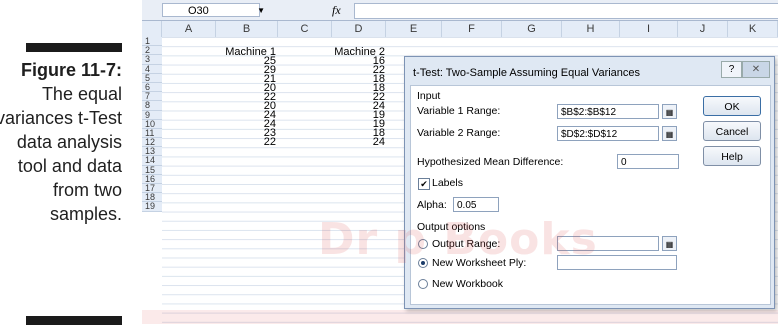 The width and height of the screenshot is (778, 325). I want to click on figure-label: Figure 11-7:, so click(71, 70).